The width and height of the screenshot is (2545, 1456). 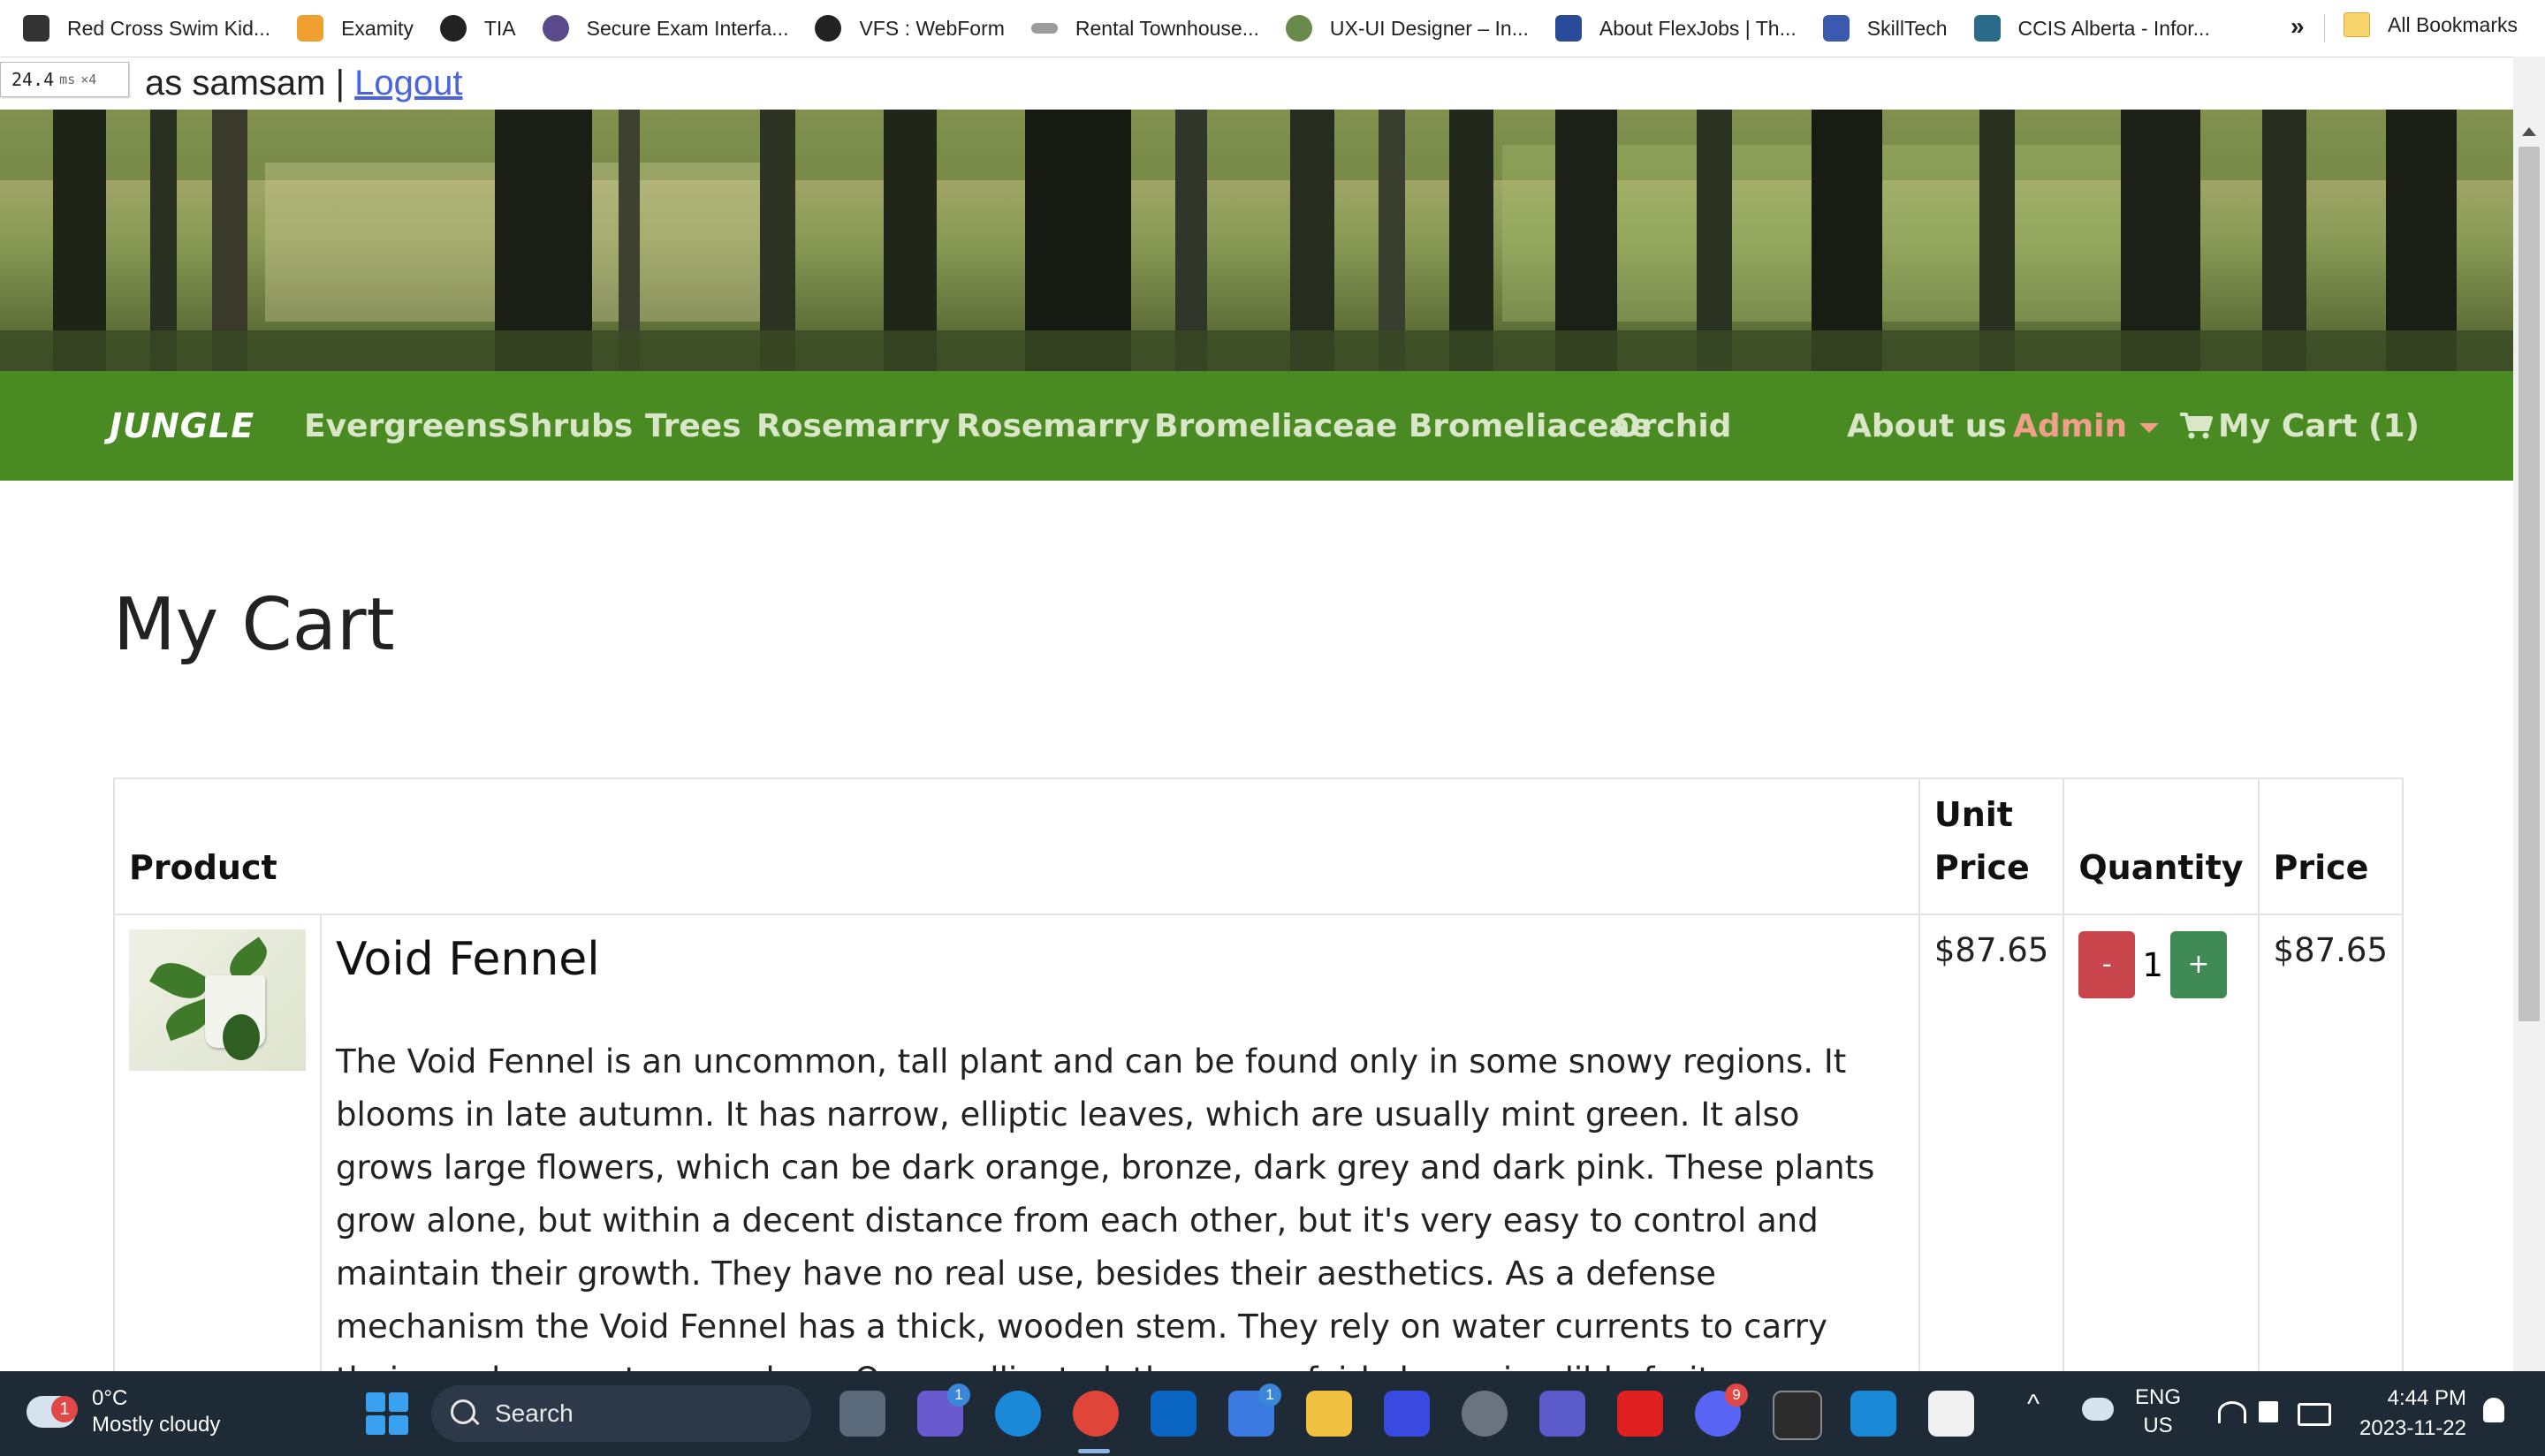 I want to click on perf-indicator: 24.4 ms ×4, so click(x=64, y=79).